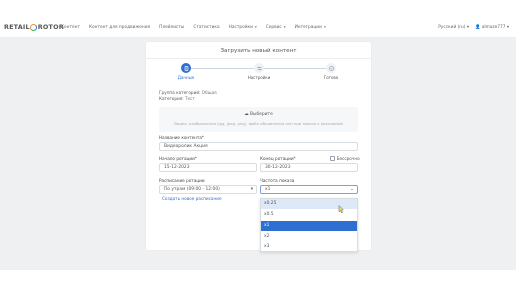 The height and width of the screenshot is (290, 516). What do you see at coordinates (208, 167) in the screenshot?
I see `start-date-input: 15-12-2023` at bounding box center [208, 167].